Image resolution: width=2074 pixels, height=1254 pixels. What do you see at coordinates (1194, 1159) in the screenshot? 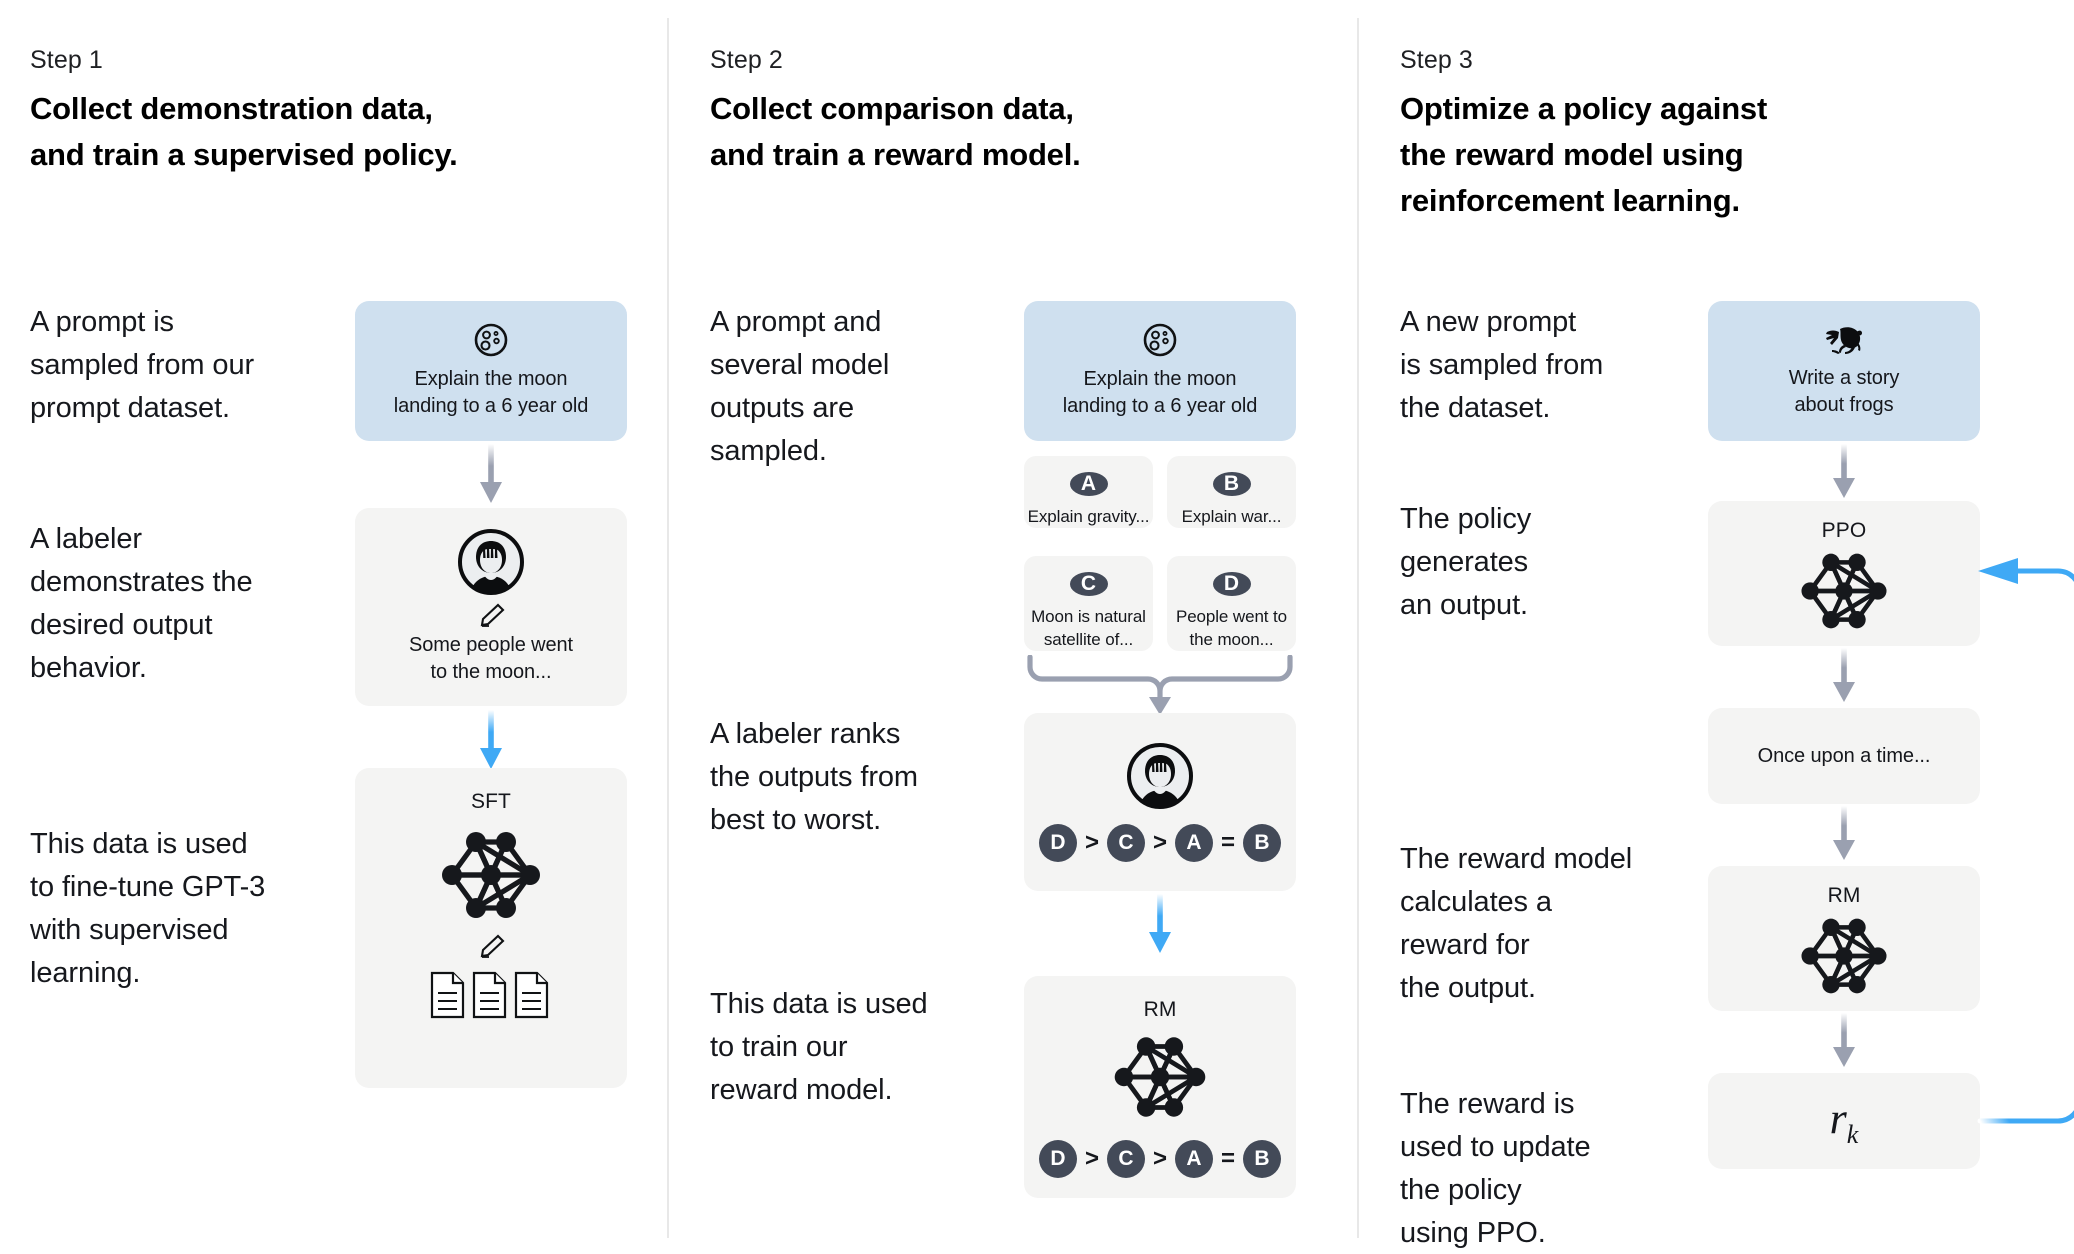
I see `rm-rank-item-3: A` at bounding box center [1194, 1159].